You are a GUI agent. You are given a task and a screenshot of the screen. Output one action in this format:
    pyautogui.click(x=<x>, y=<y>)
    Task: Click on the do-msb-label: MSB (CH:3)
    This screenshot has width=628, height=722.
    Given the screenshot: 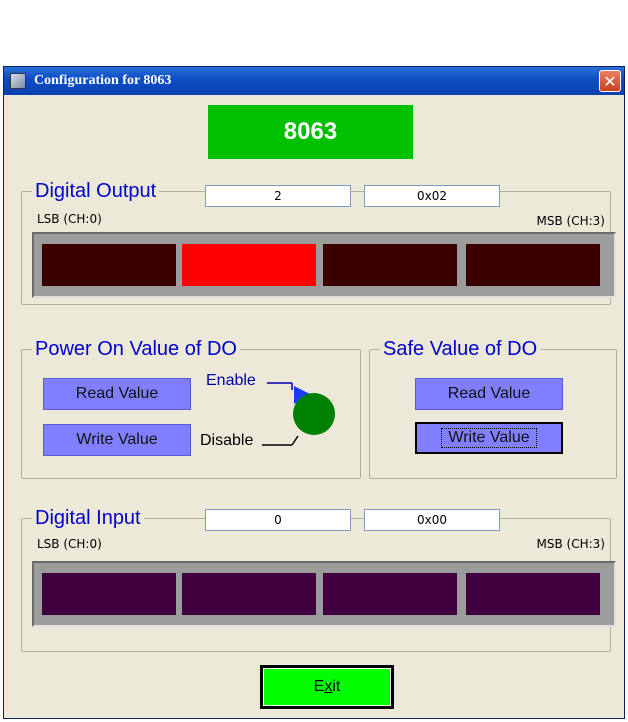 What is the action you would take?
    pyautogui.click(x=570, y=221)
    